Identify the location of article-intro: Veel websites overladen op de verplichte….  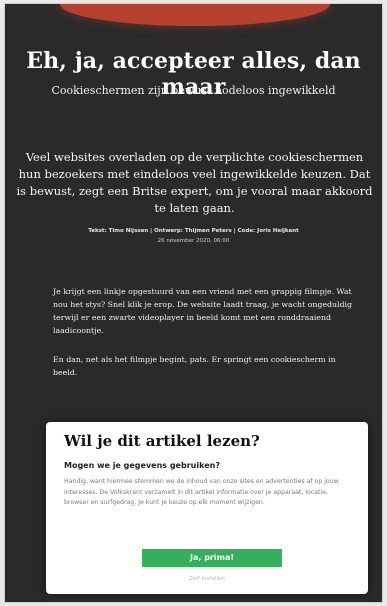
(194, 182).